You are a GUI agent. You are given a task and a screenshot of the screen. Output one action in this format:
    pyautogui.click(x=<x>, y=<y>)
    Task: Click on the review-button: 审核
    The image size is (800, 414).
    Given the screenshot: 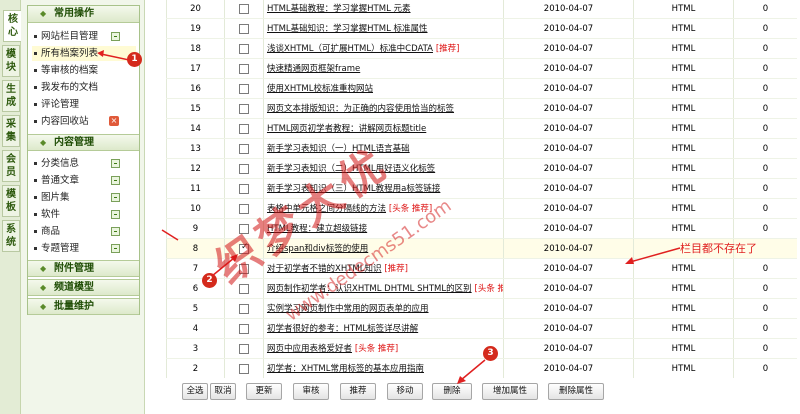 What is the action you would take?
    pyautogui.click(x=311, y=391)
    